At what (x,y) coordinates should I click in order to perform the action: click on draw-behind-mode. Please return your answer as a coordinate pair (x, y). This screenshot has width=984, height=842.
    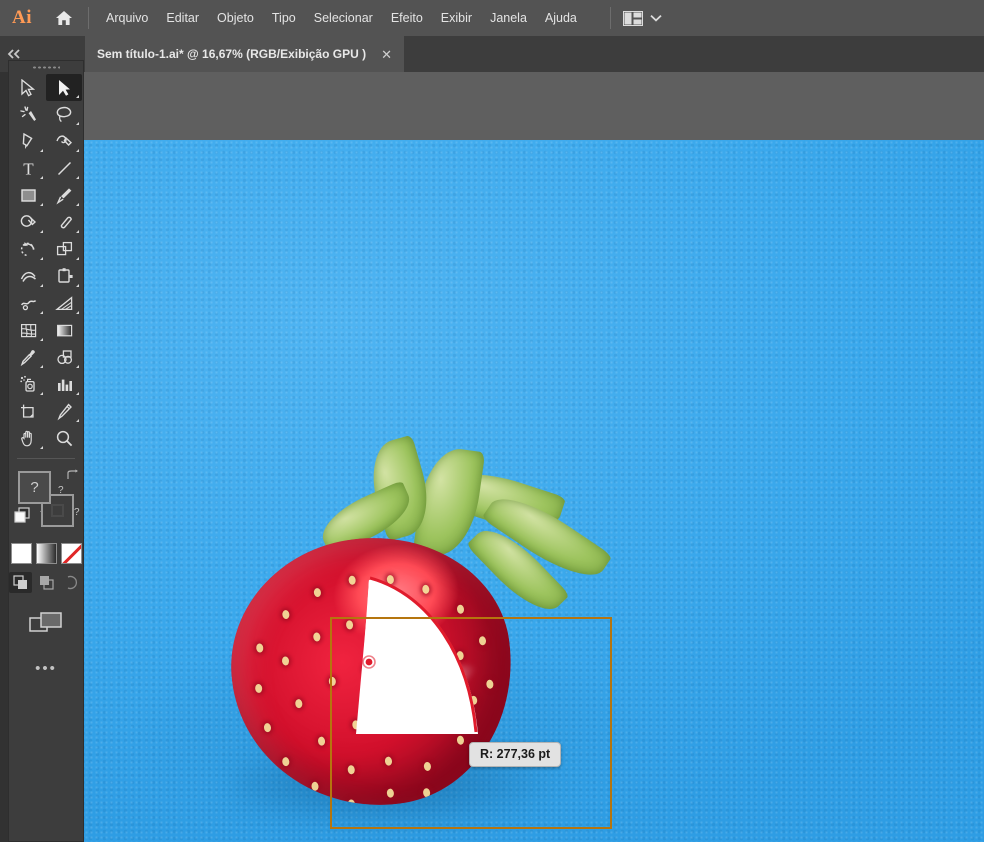
    Looking at the image, I should click on (46, 582).